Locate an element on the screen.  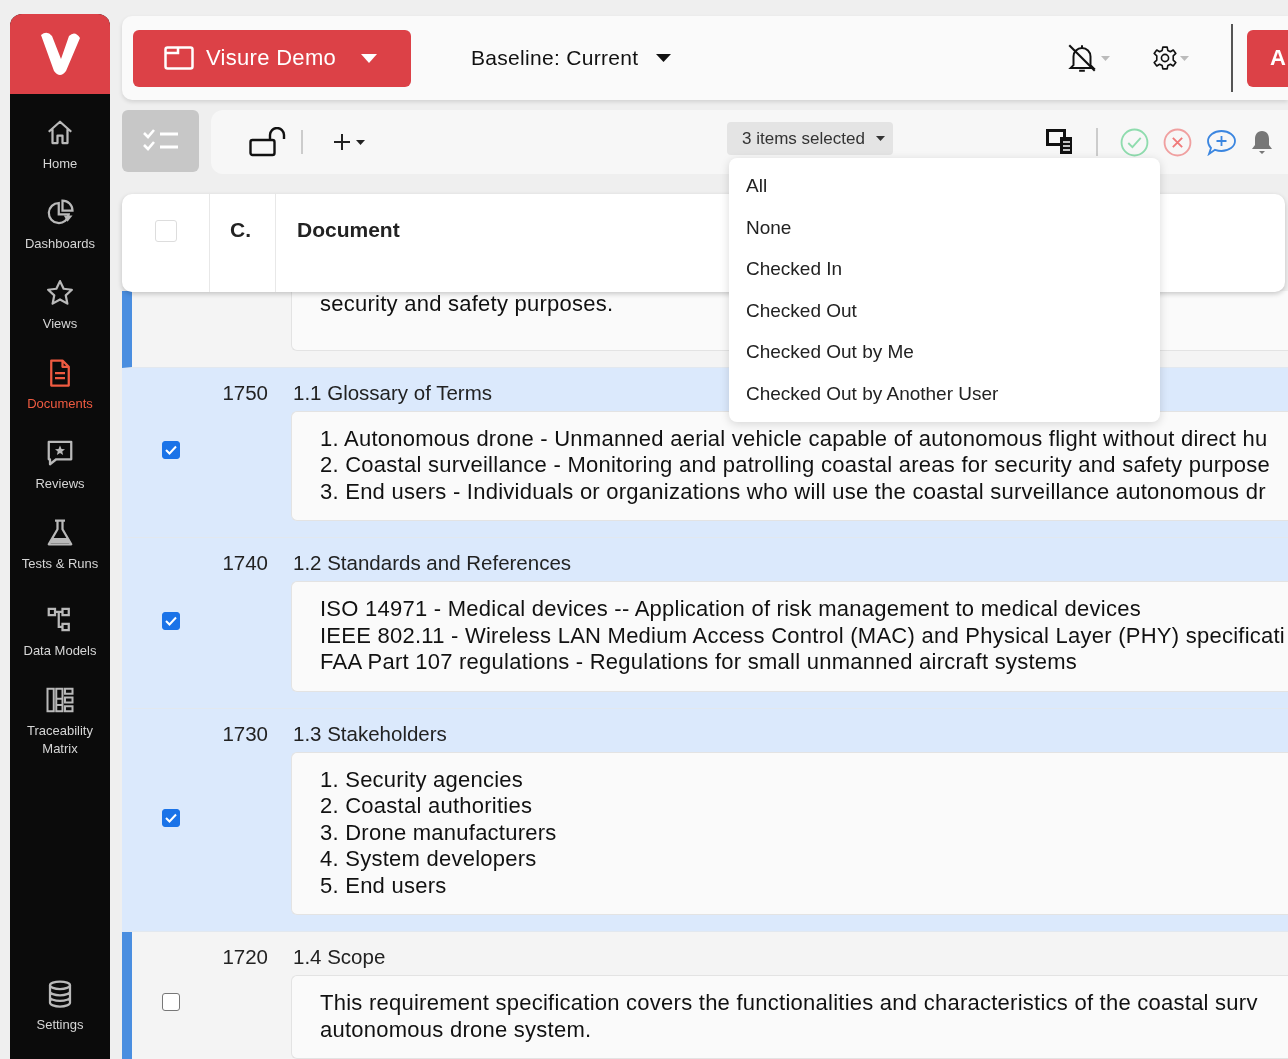
window-icon is located at coordinates (179, 58).